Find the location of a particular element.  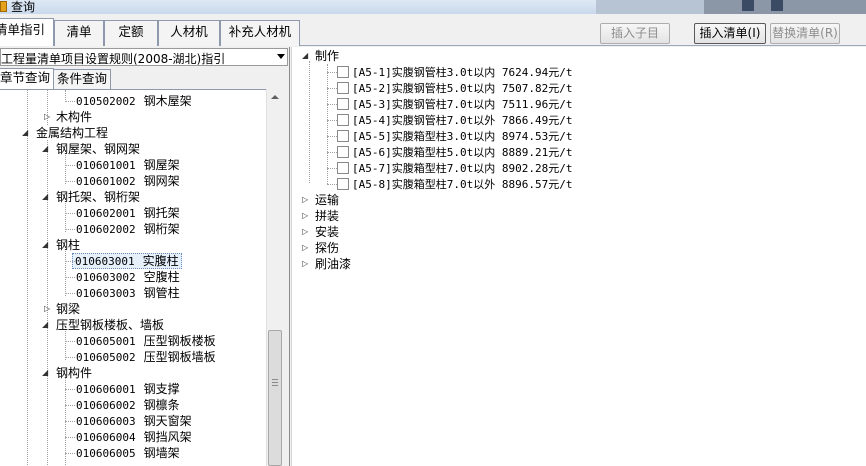

subtab-condition-query: 条件查询 is located at coordinates (82, 79).